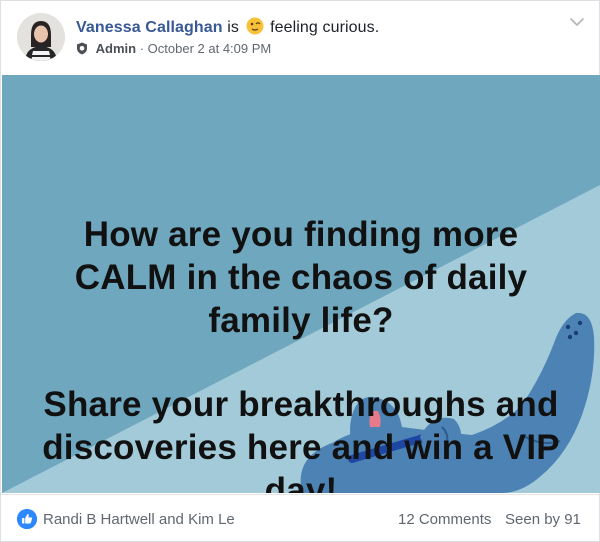  Describe the element at coordinates (255, 28) in the screenshot. I see `feeling-emoji-icon` at that location.